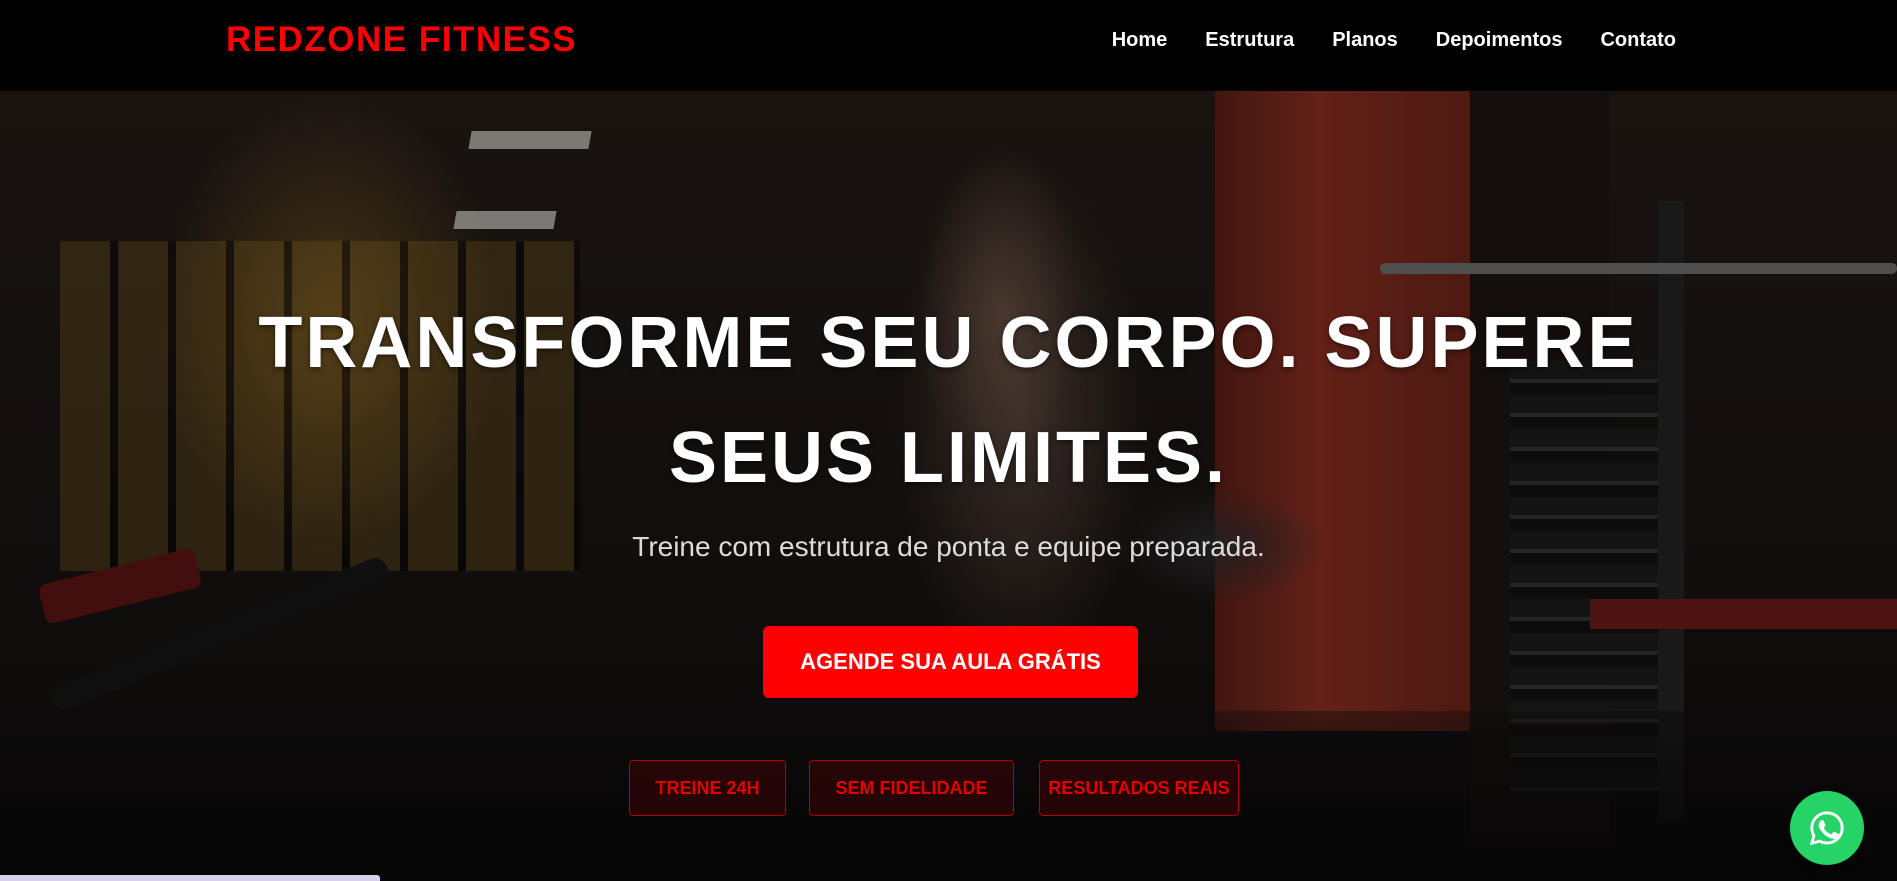 The height and width of the screenshot is (881, 1897). Describe the element at coordinates (1638, 40) in the screenshot. I see `nav-item-contato: Contato` at that location.